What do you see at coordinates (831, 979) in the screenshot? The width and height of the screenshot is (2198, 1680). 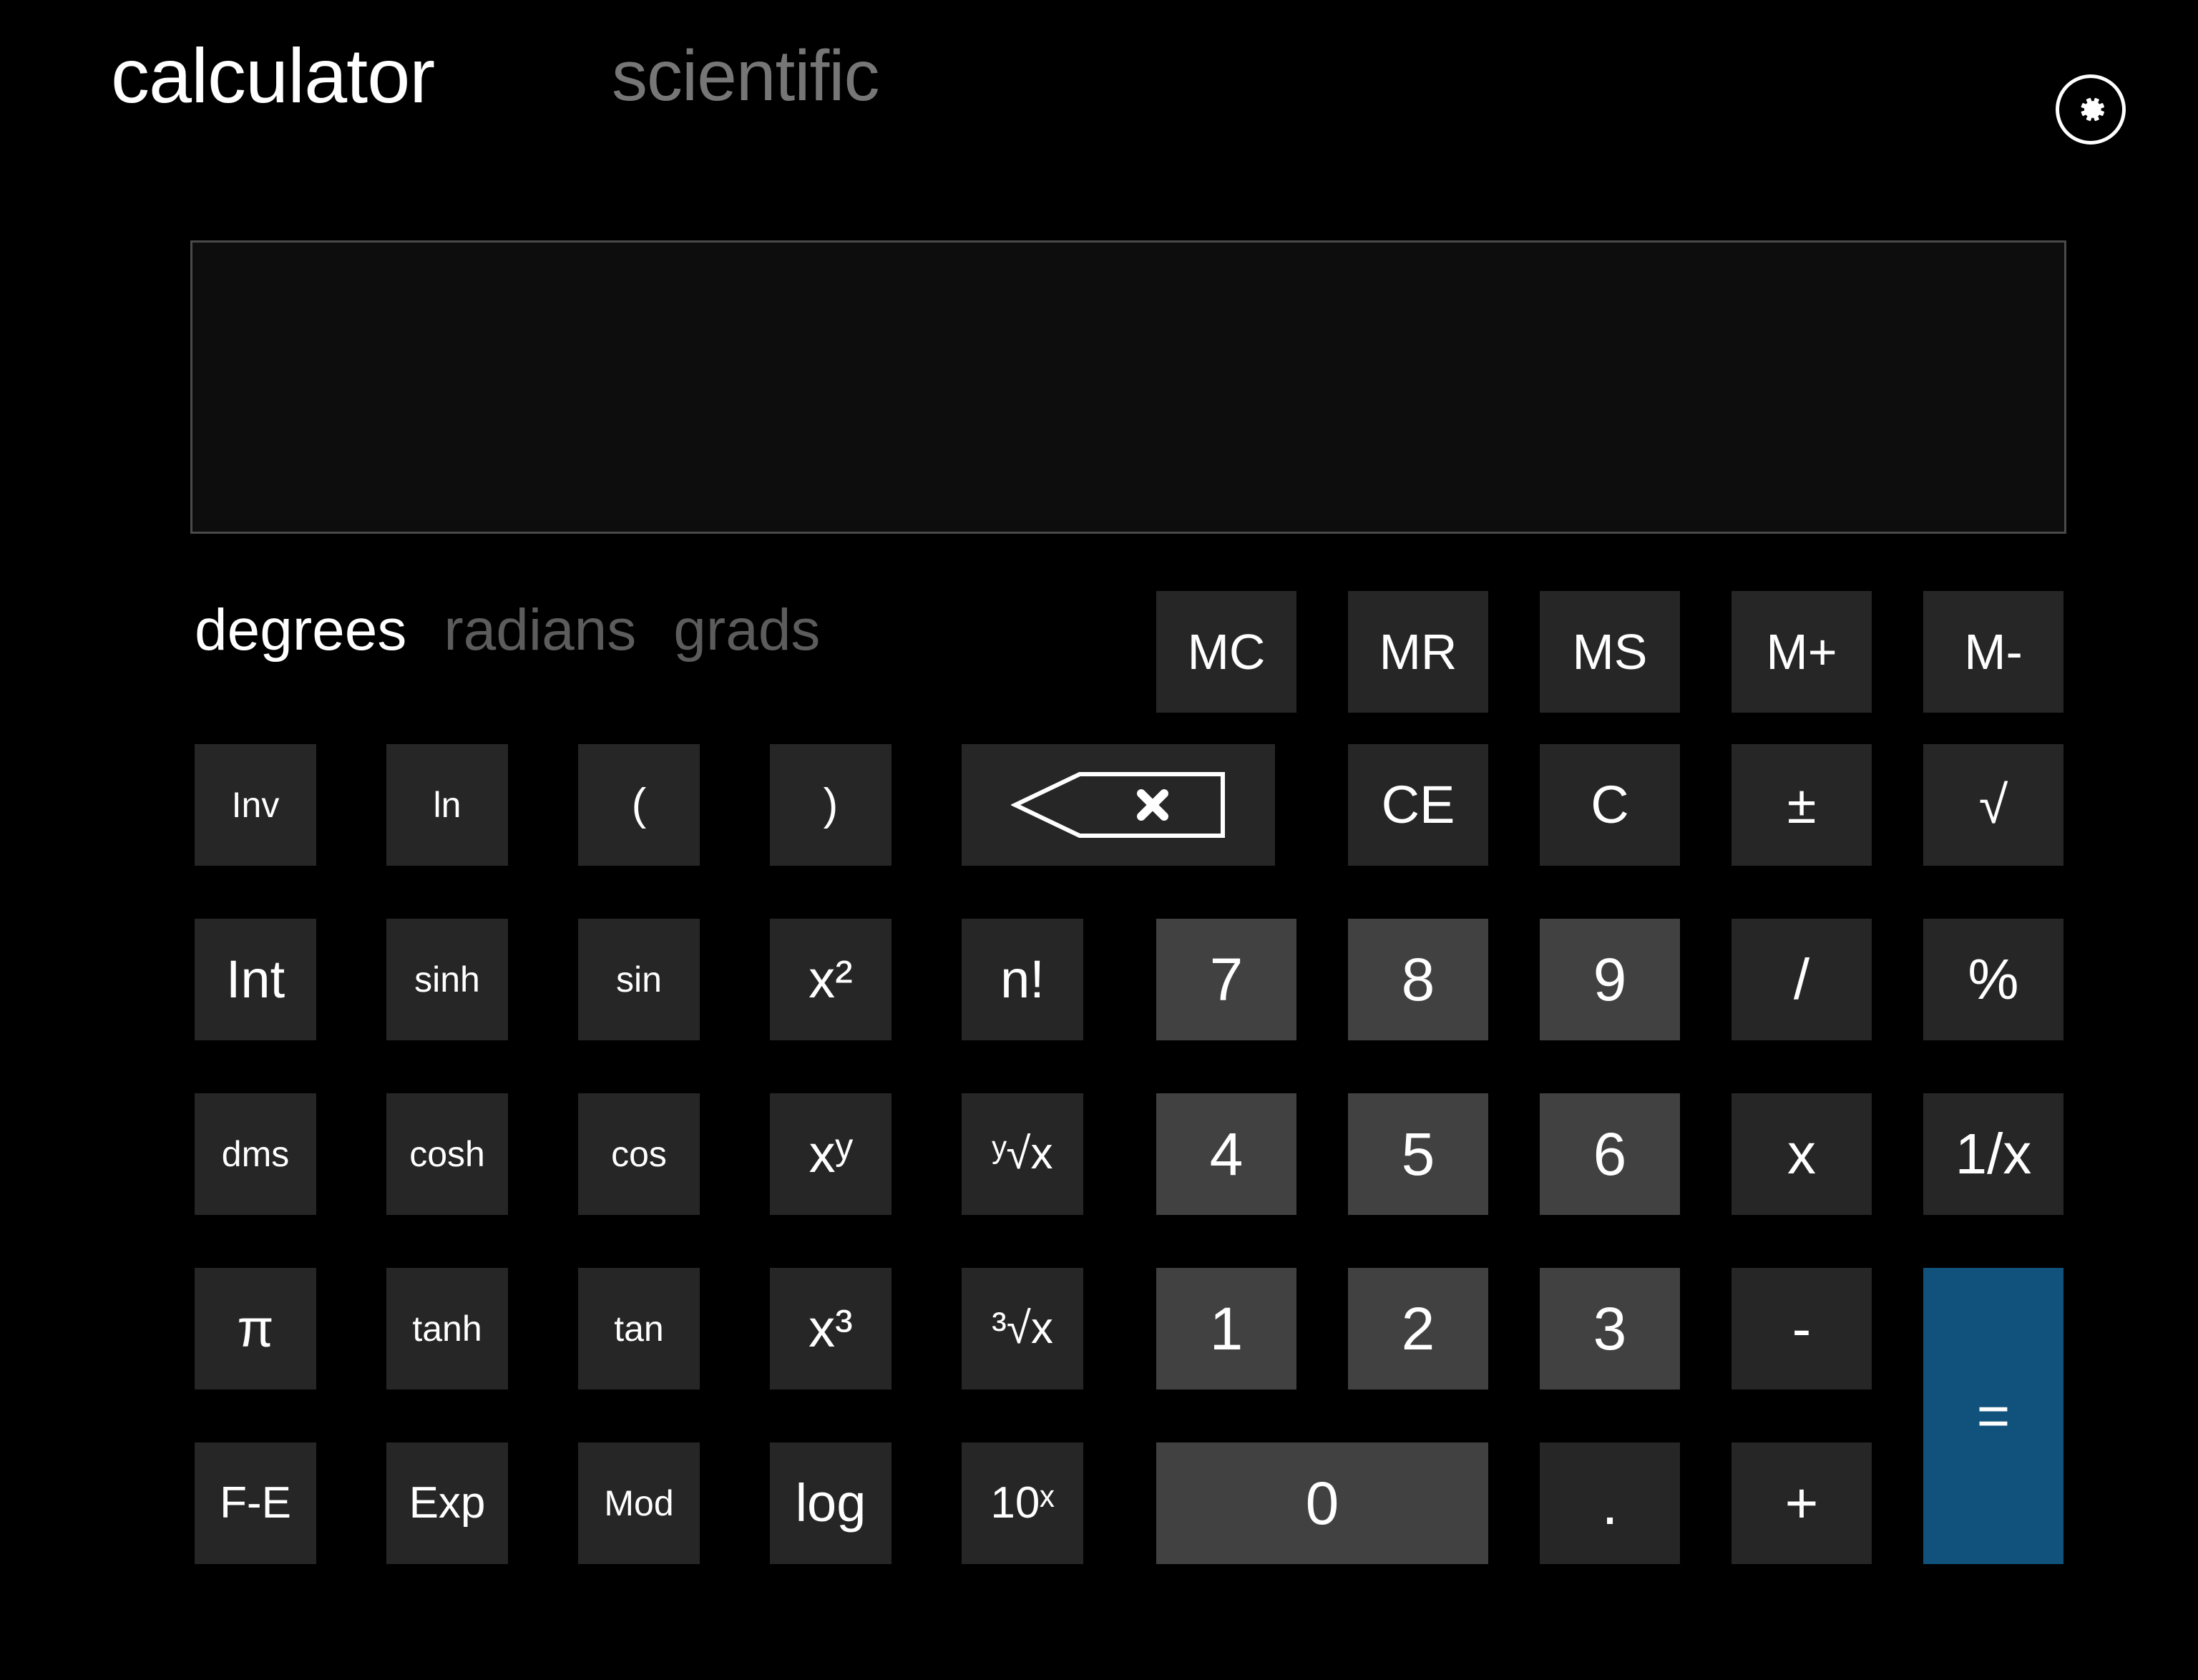 I see `x-squared-button: x²` at bounding box center [831, 979].